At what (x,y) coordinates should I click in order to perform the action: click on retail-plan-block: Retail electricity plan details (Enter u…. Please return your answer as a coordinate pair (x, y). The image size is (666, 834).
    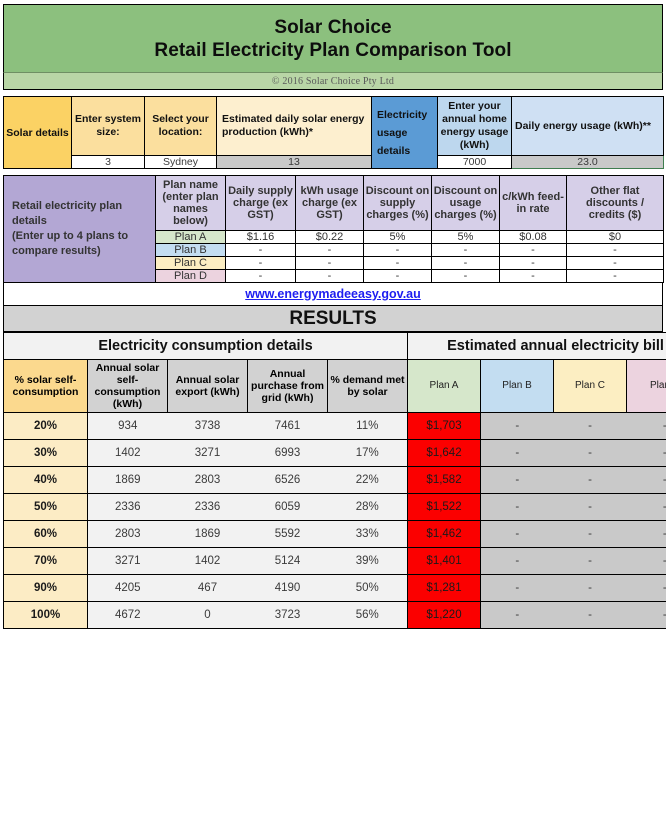
    Looking at the image, I should click on (333, 229).